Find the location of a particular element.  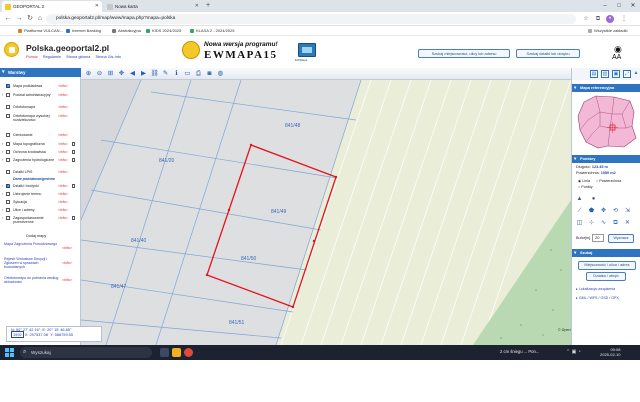

draw-polygon-icon: ⬟ is located at coordinates (591, 211).